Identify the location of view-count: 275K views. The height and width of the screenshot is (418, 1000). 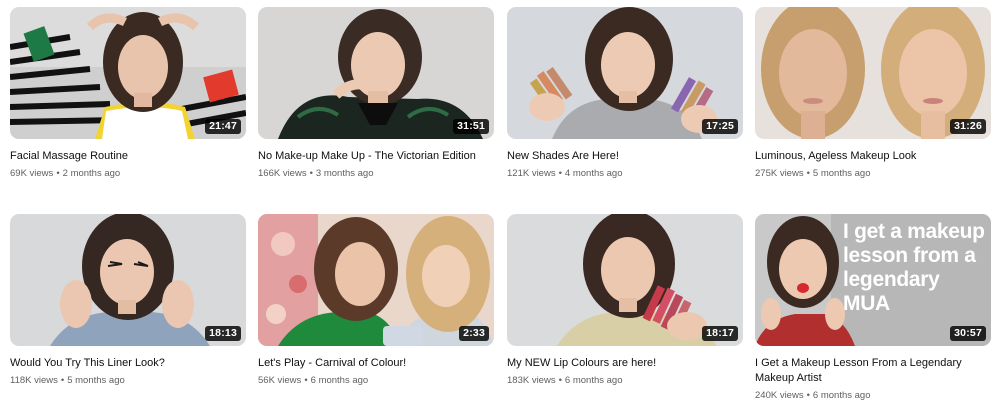
(779, 173).